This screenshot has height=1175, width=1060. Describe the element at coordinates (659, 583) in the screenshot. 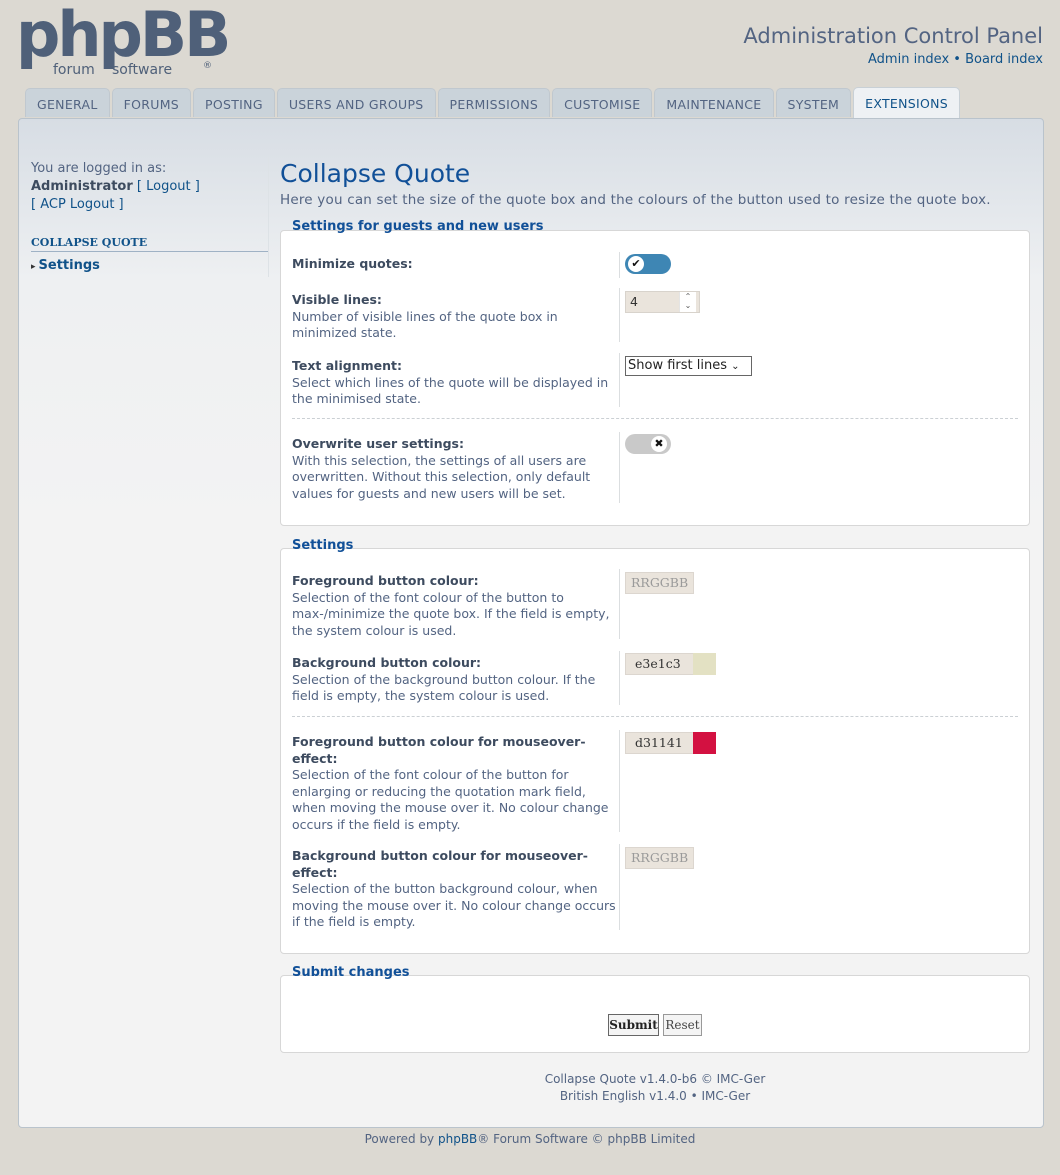

I see `fg-colour-input: RRGGBB` at that location.